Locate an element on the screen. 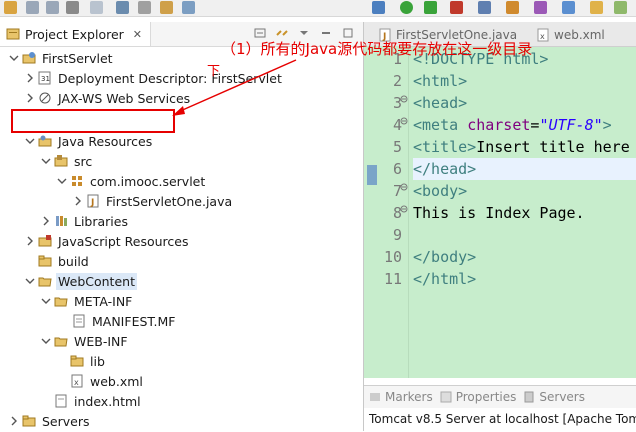 This screenshot has height=432, width=636. tree-item-webxml: x web.xml is located at coordinates (107, 381).